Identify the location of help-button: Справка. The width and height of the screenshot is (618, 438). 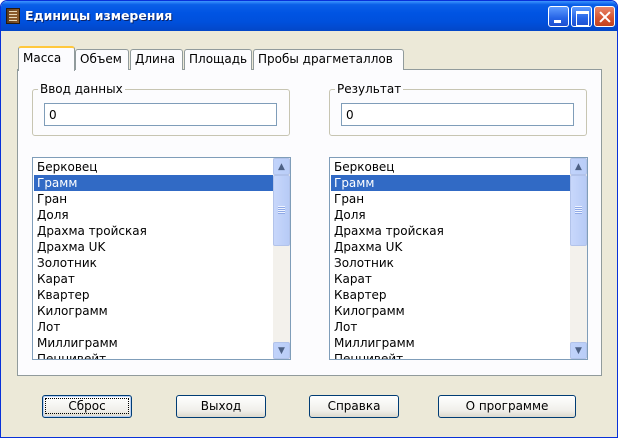
(354, 406).